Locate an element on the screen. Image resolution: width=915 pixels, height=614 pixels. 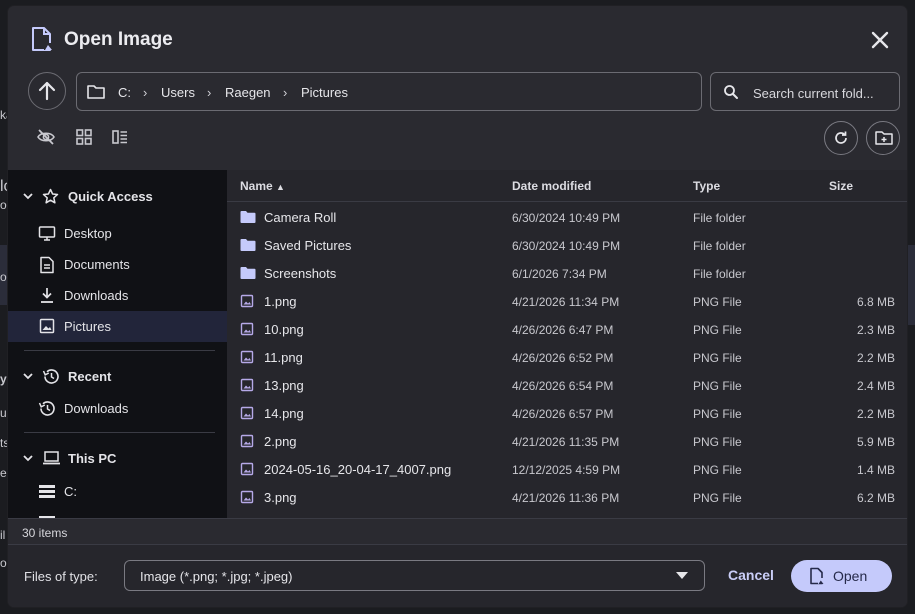
breadcrumb-item: Raegen is located at coordinates (248, 92).